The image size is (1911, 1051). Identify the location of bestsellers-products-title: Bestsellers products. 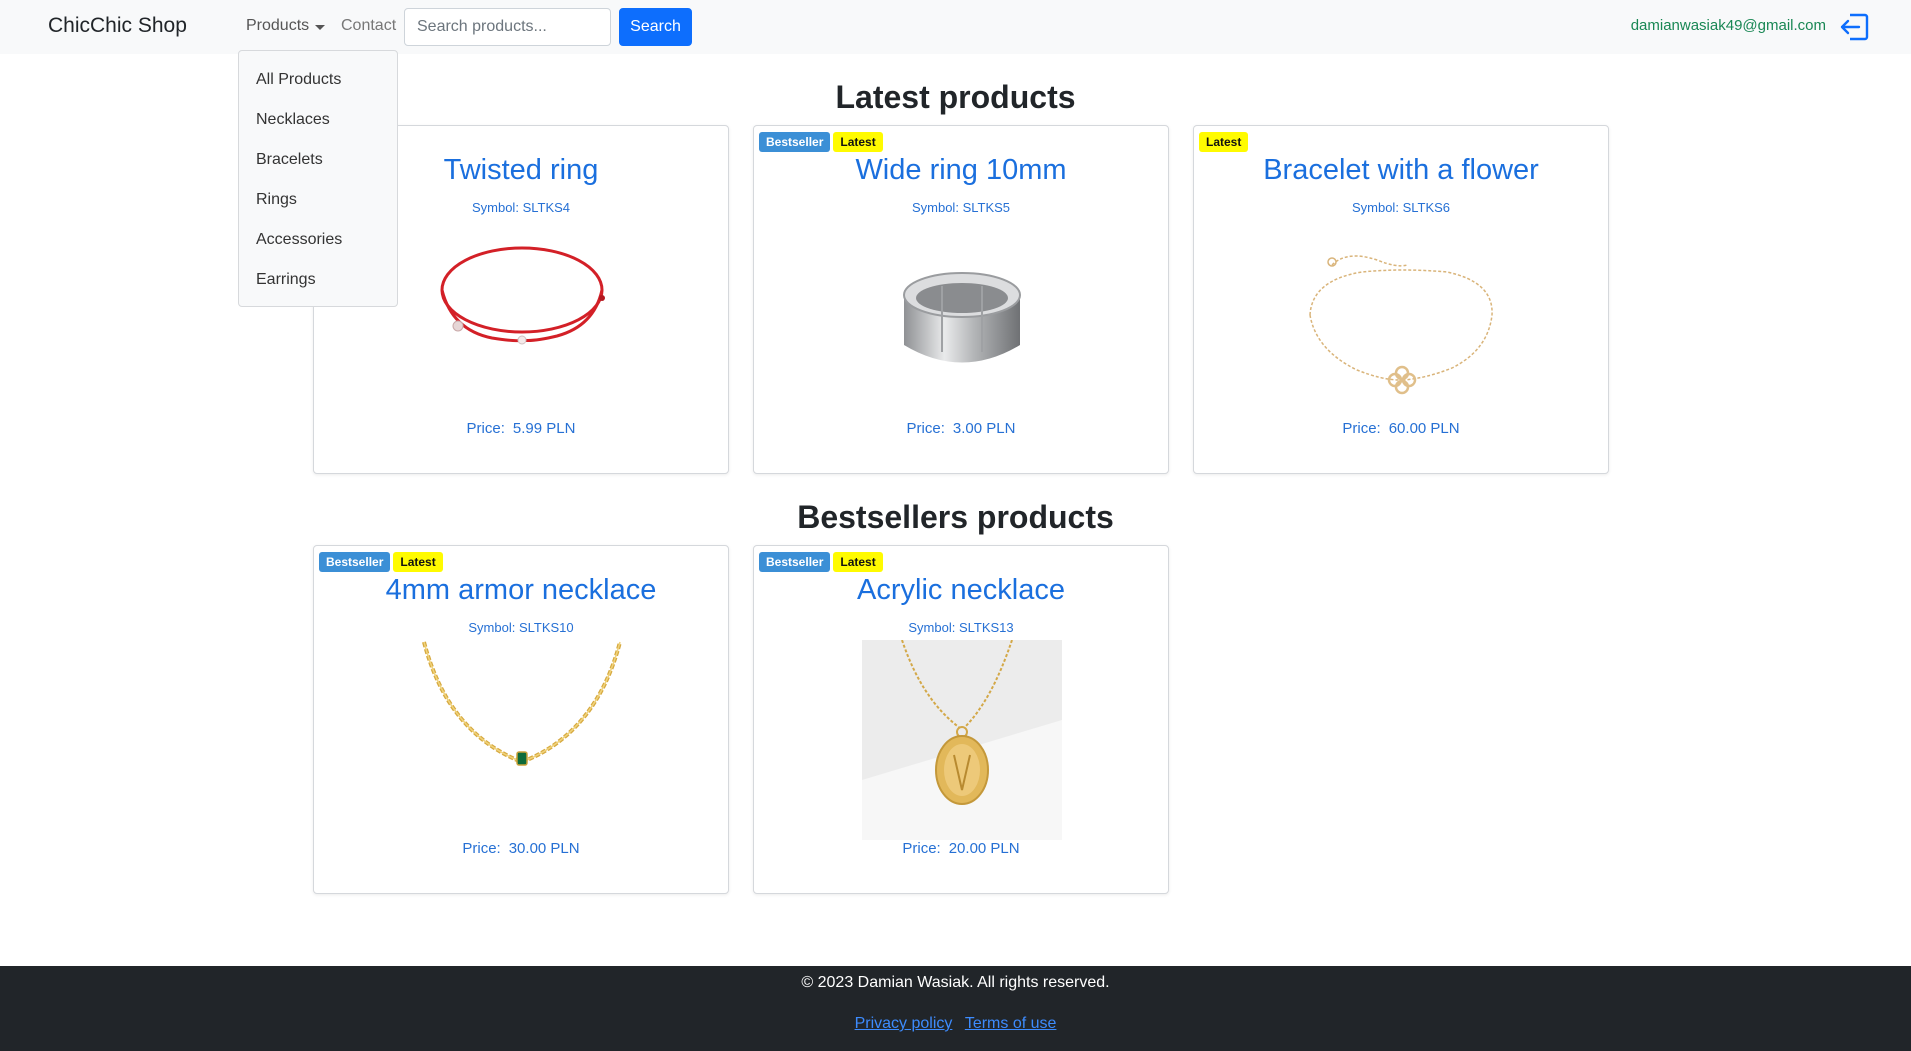
(955, 517).